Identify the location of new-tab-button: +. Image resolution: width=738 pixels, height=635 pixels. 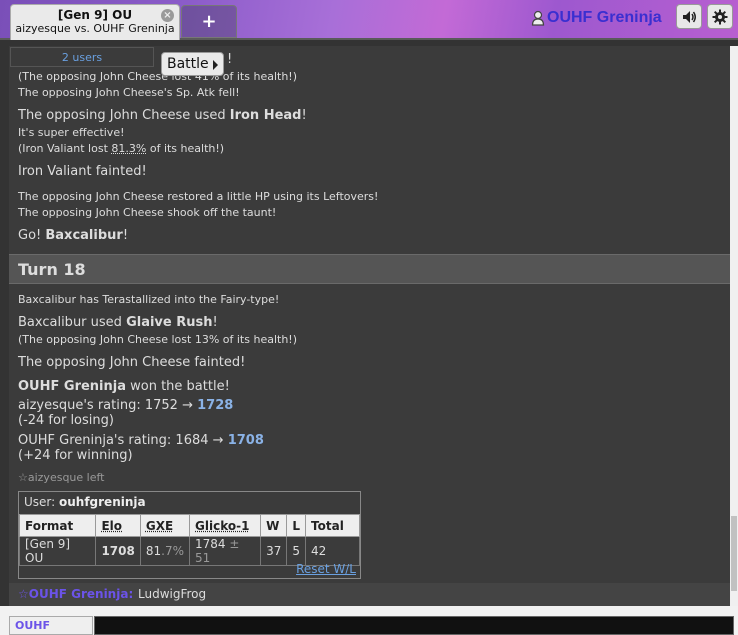
(209, 21).